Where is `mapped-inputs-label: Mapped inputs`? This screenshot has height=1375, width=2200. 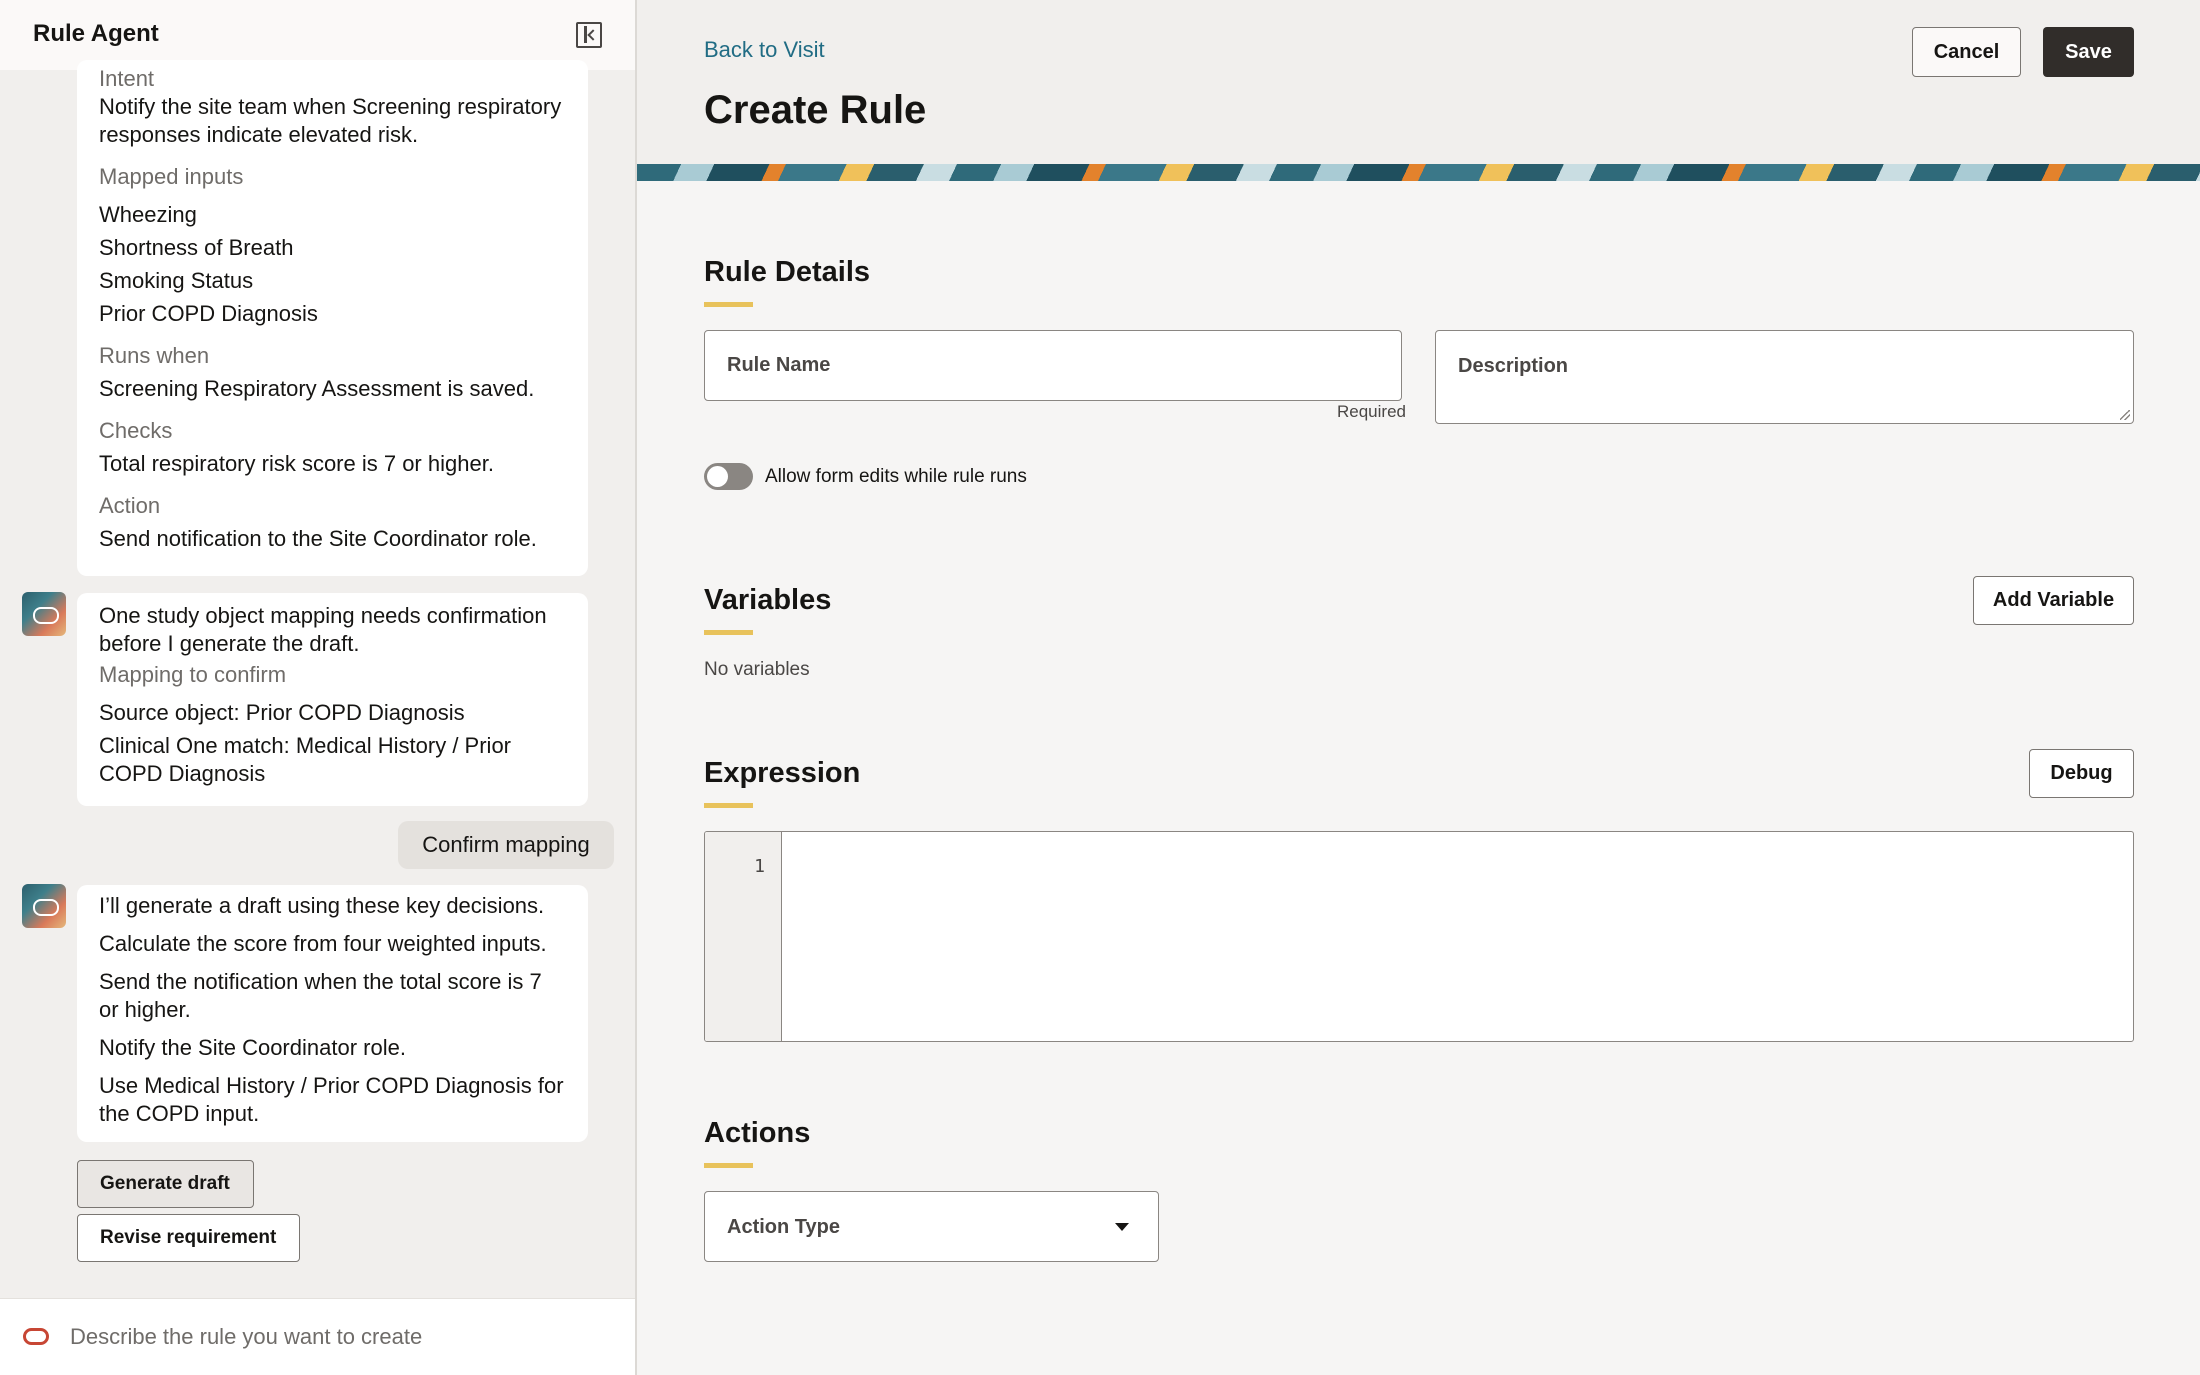 mapped-inputs-label: Mapped inputs is located at coordinates (171, 176).